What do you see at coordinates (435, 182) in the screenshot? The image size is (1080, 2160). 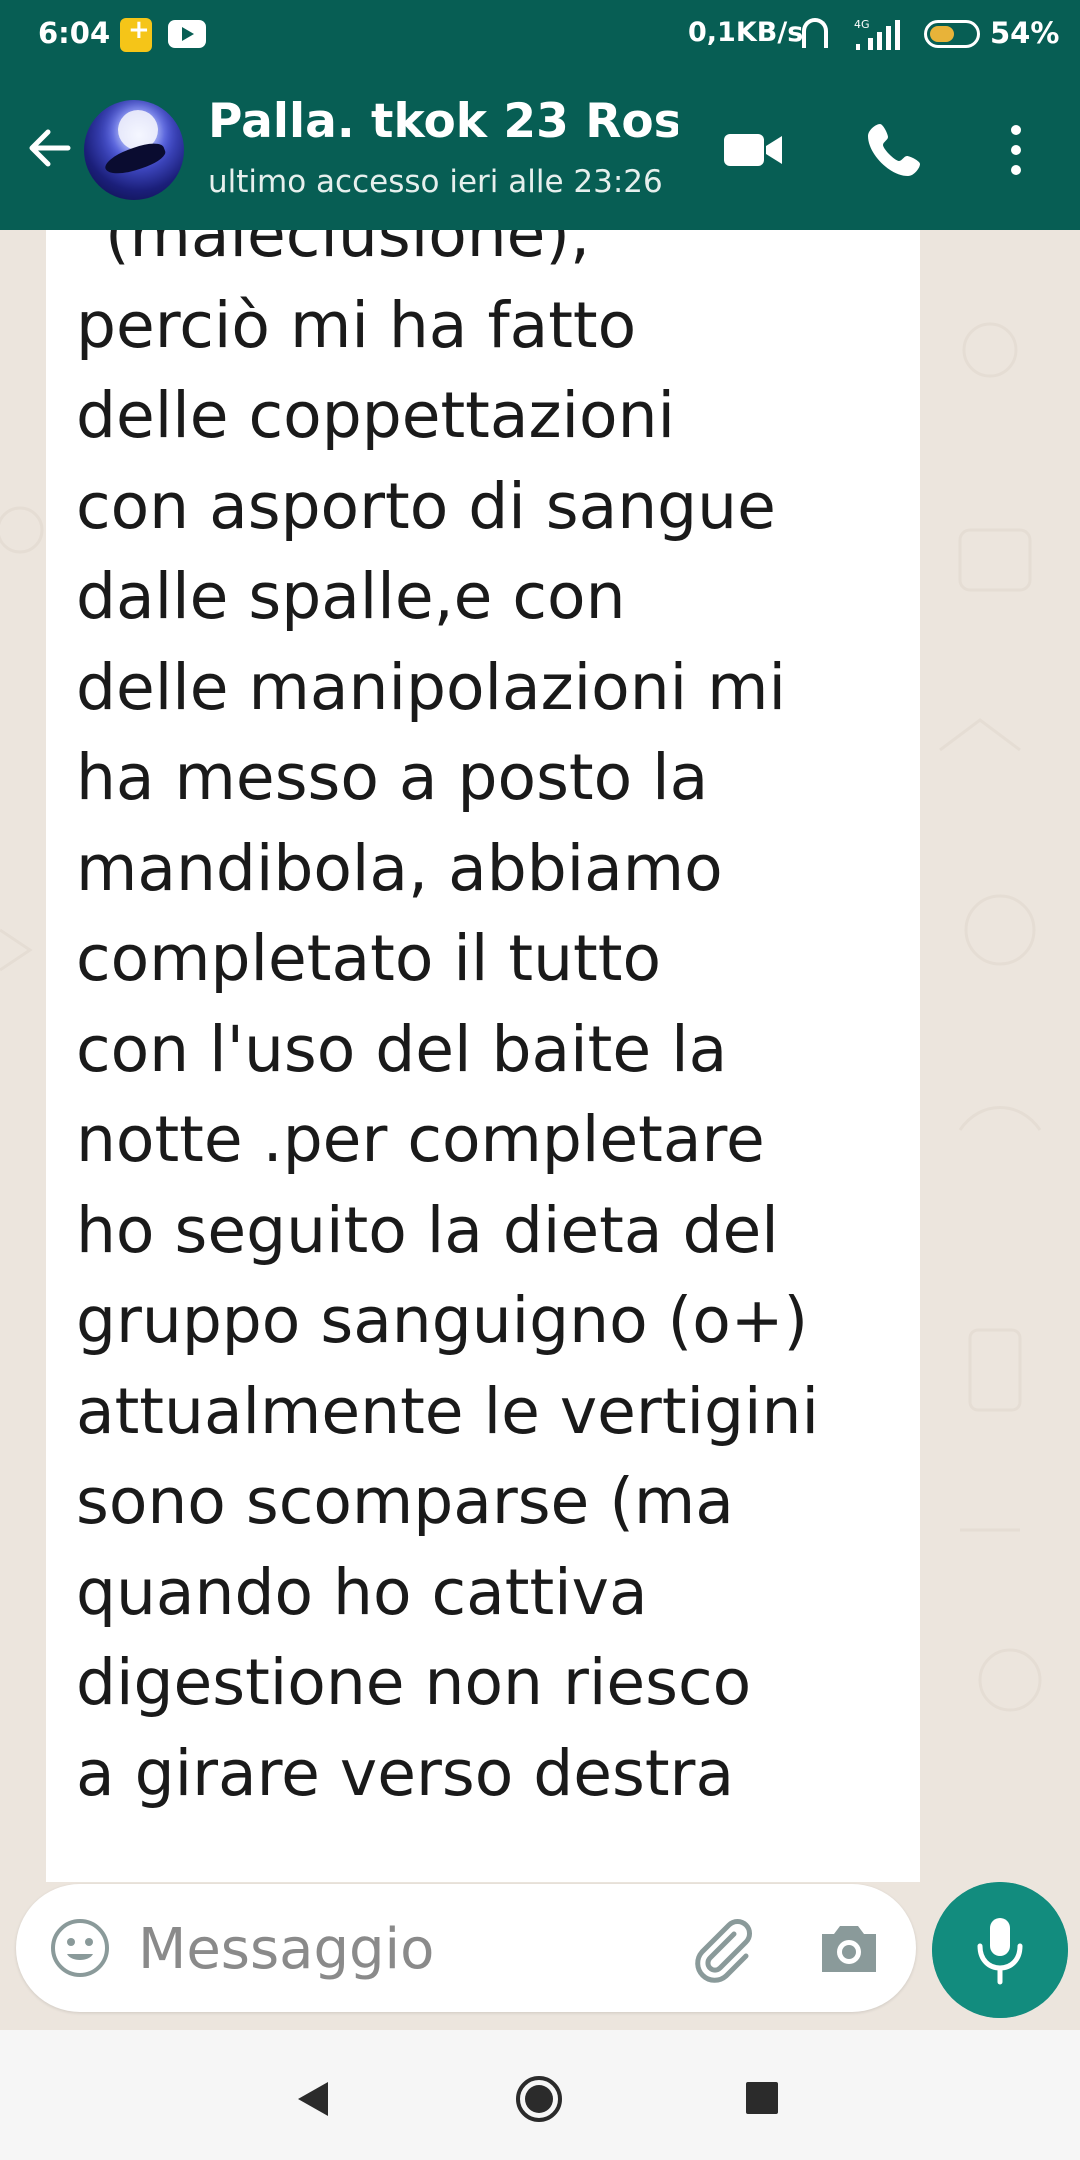 I see `last-seen-status: ultimo accesso ieri alle 23:26` at bounding box center [435, 182].